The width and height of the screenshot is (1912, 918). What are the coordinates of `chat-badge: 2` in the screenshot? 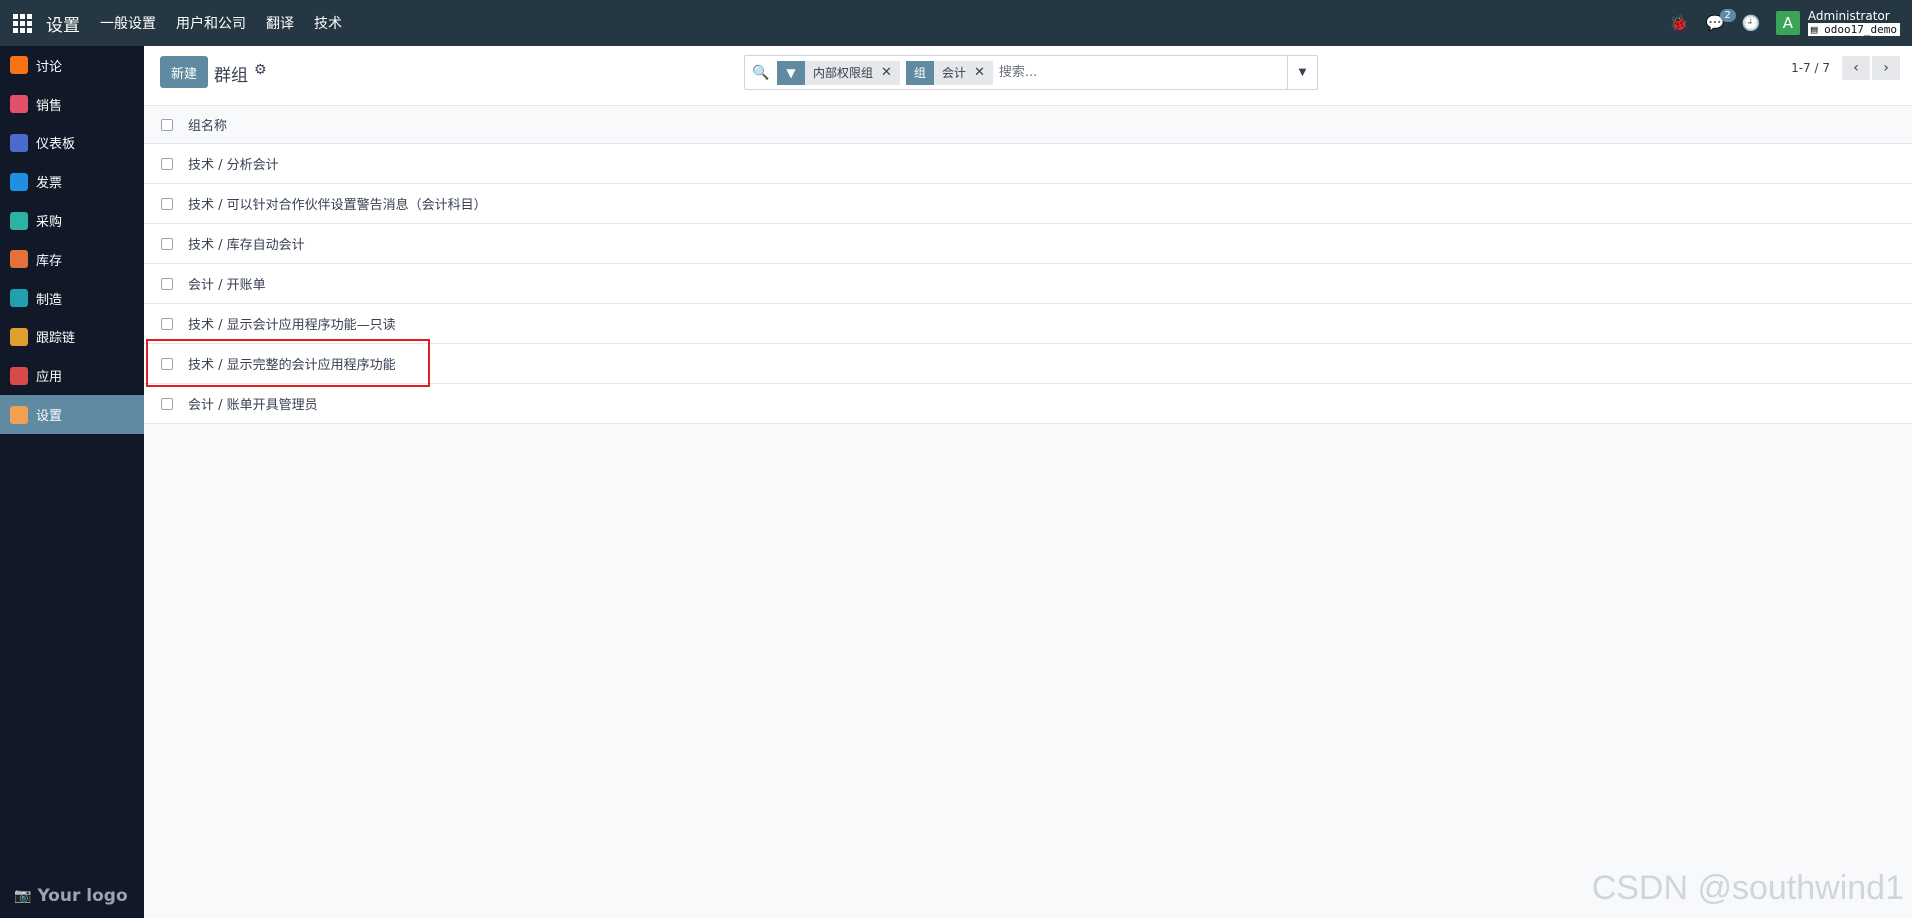 It's located at (1727, 15).